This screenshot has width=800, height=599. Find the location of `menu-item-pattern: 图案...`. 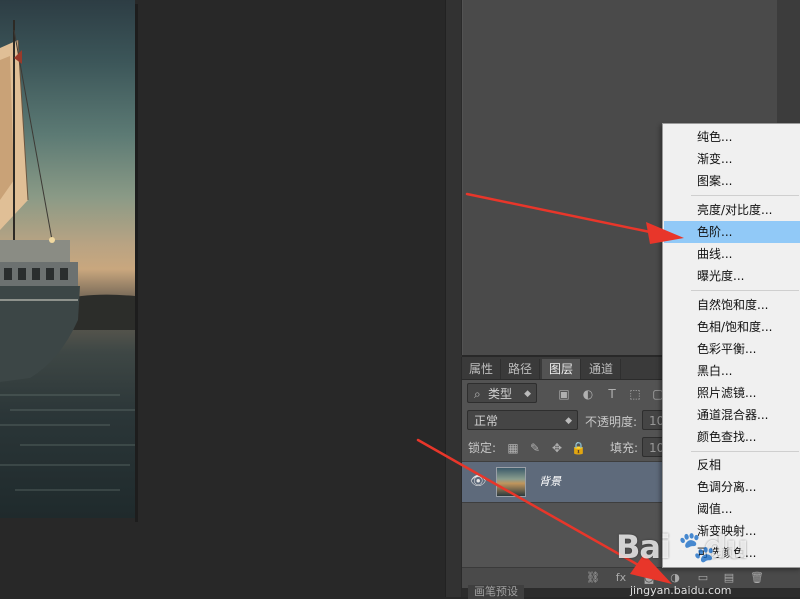

menu-item-pattern: 图案... is located at coordinates (732, 181).